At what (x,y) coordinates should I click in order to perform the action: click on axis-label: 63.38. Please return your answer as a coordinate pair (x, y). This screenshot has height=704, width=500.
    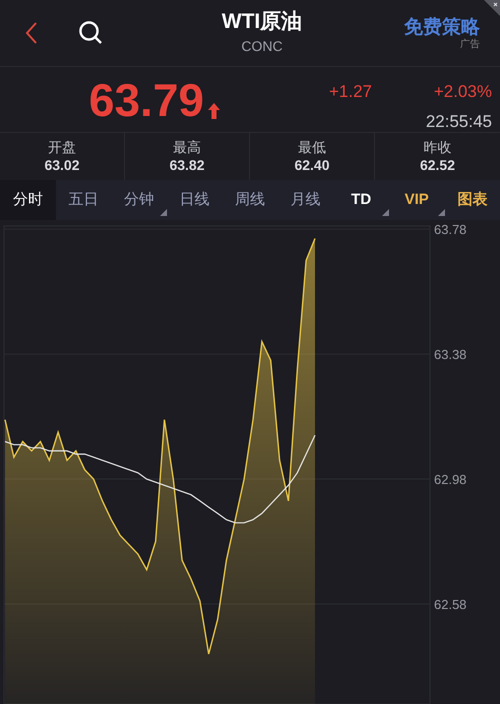
    Looking at the image, I should click on (450, 354).